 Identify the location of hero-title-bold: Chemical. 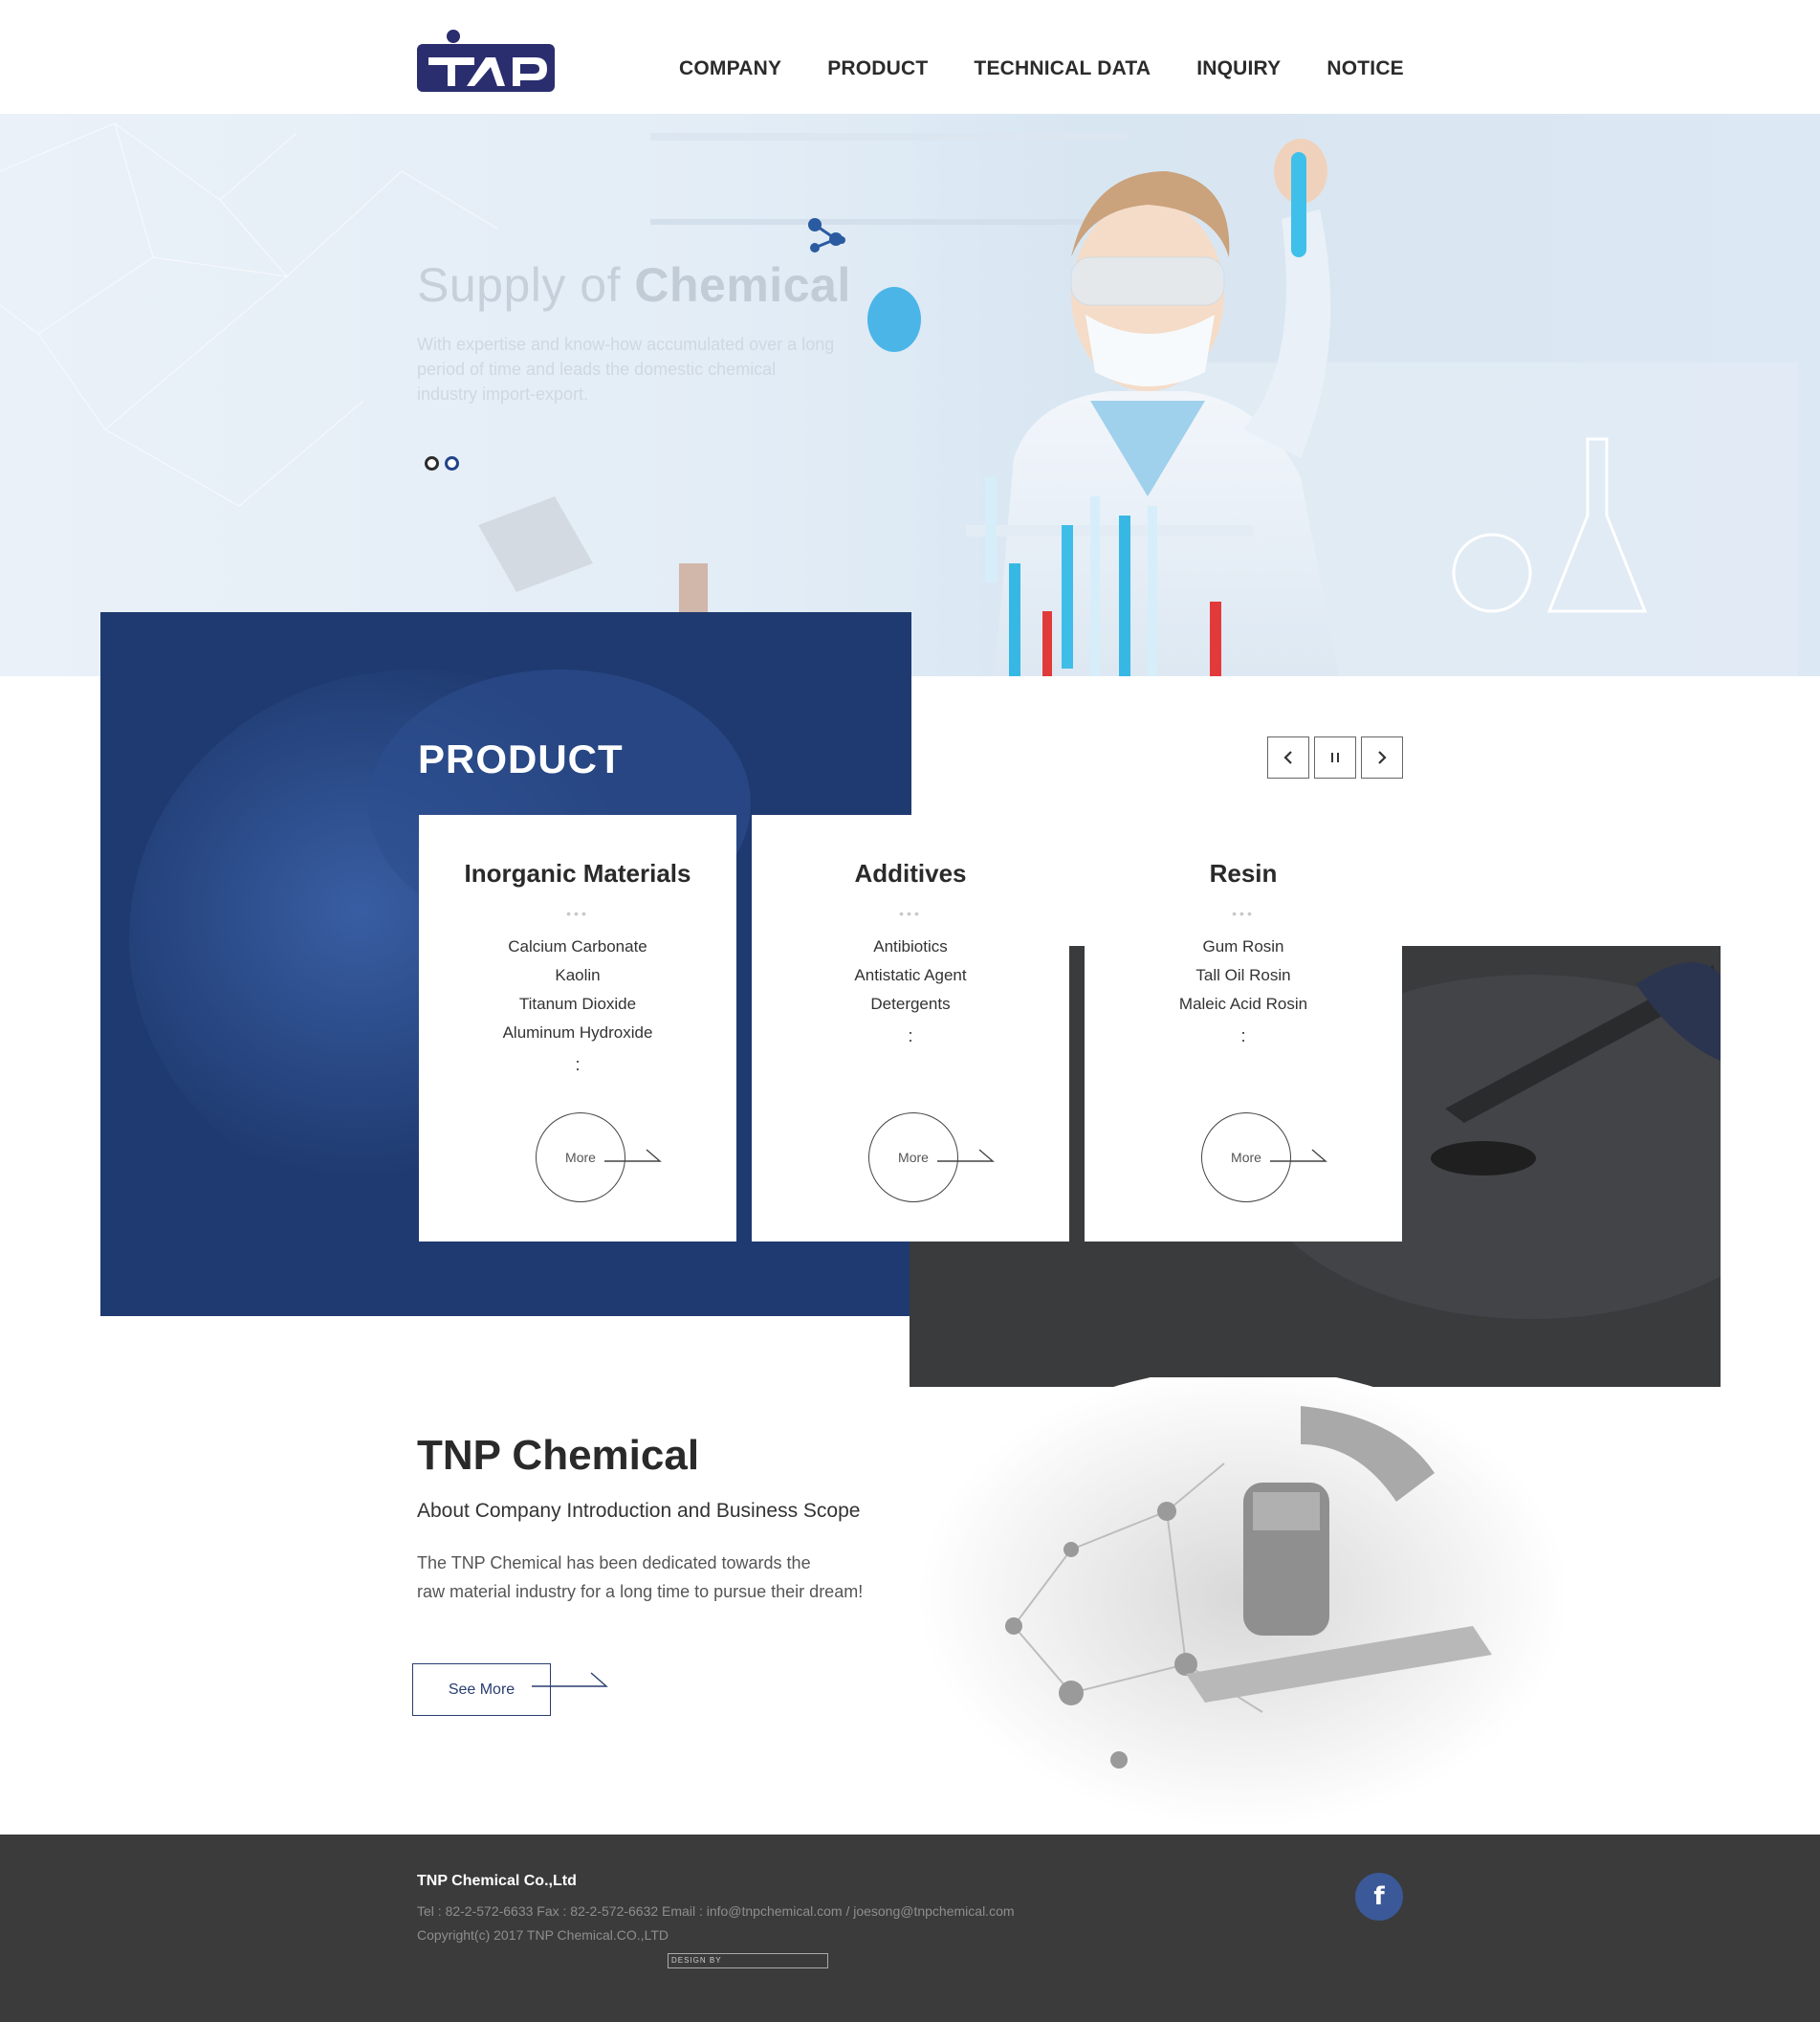
(743, 285).